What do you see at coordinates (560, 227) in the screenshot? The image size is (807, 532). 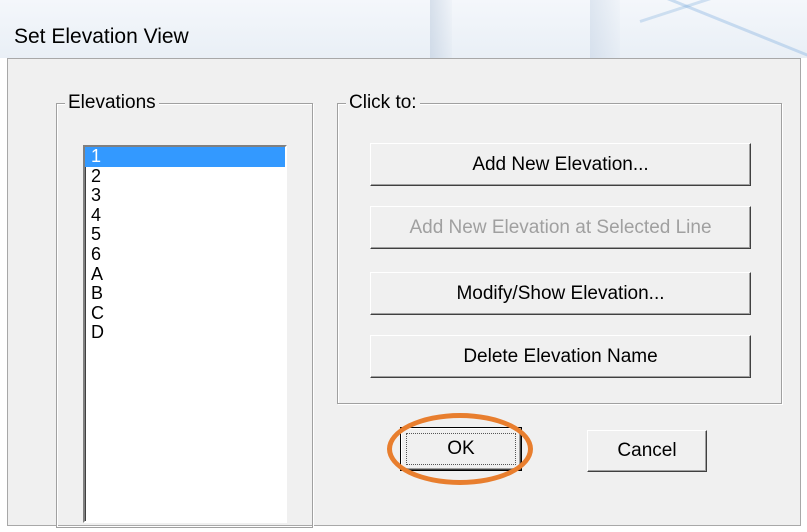 I see `add-elevation-at-line-button: Add New Elevation at Selected Line` at bounding box center [560, 227].